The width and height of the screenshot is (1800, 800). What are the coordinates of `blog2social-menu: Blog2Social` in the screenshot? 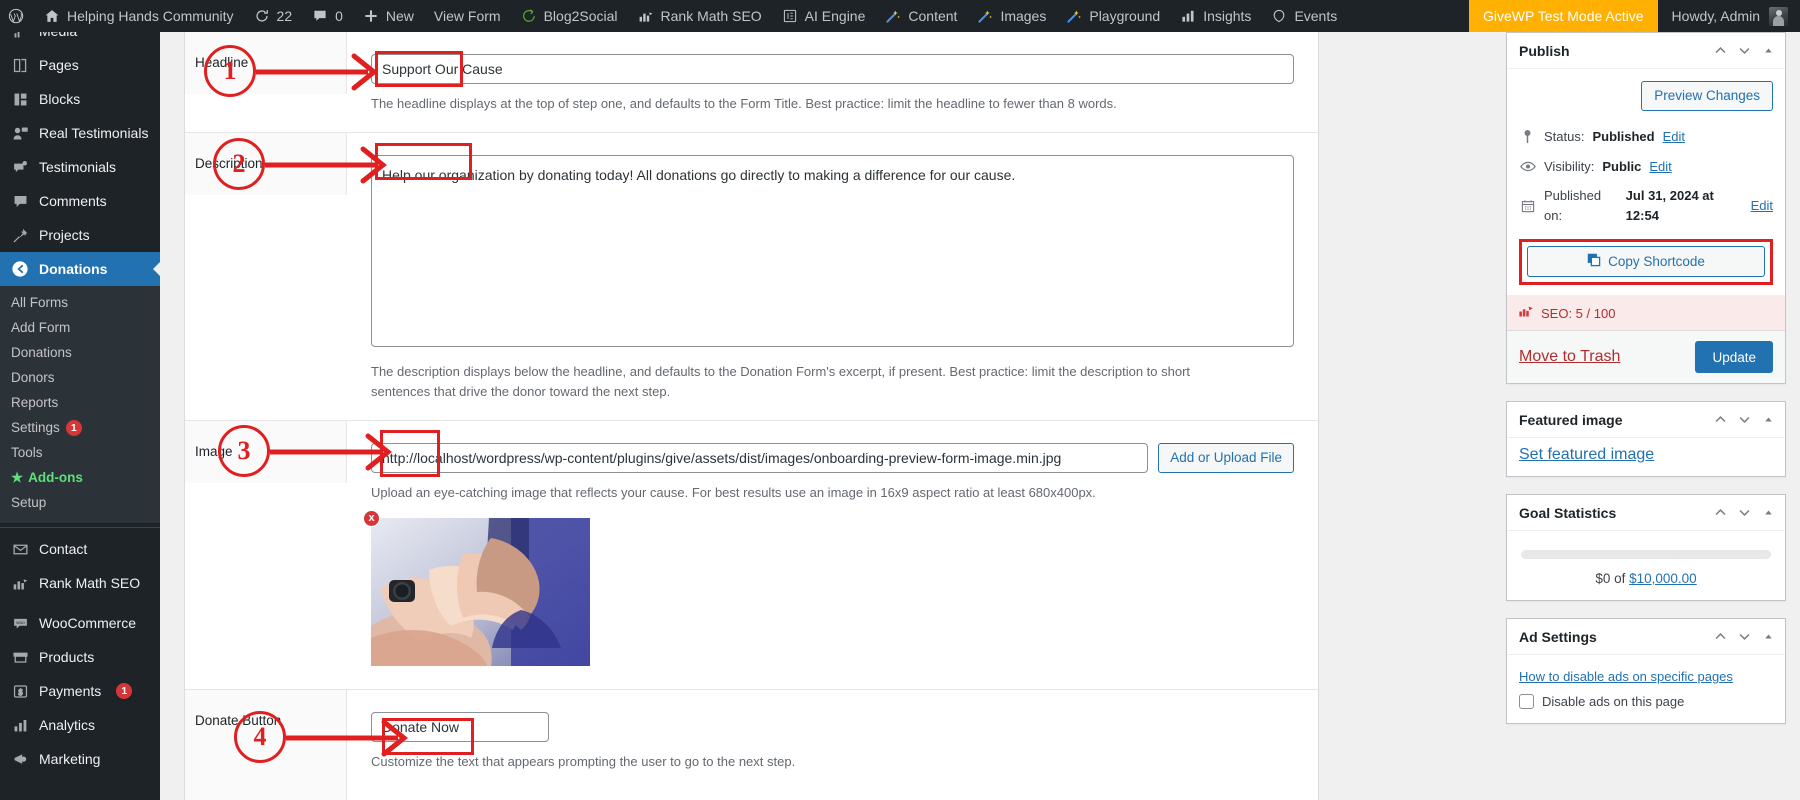 It's located at (569, 16).